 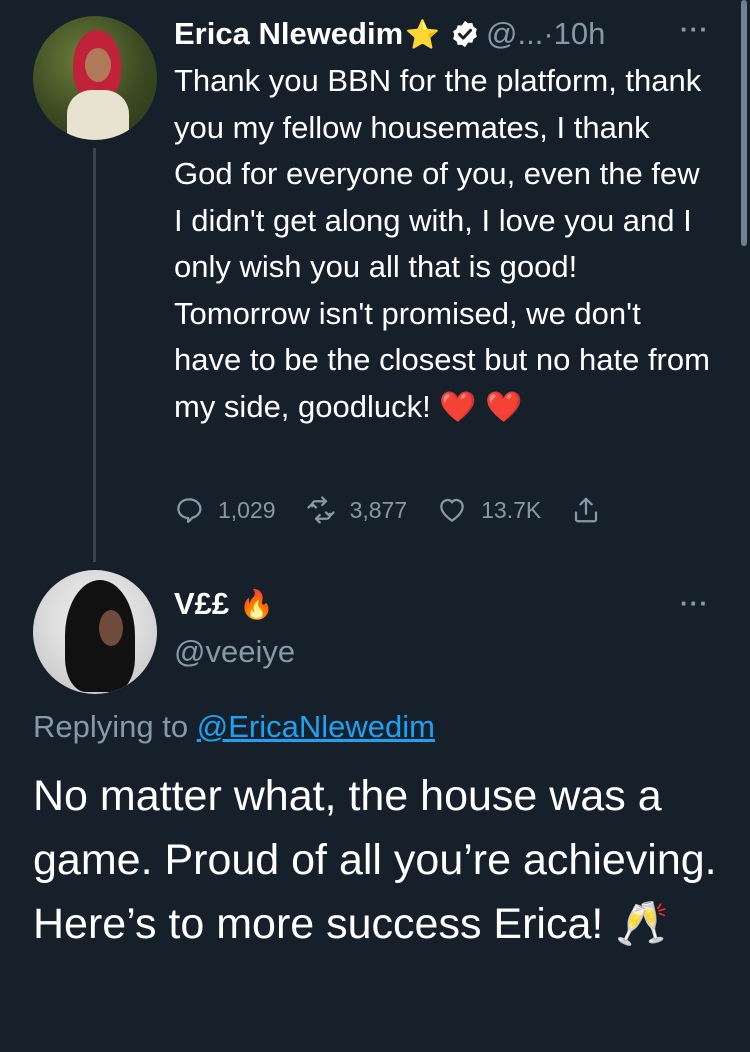 I want to click on reply-icon, so click(x=189, y=510).